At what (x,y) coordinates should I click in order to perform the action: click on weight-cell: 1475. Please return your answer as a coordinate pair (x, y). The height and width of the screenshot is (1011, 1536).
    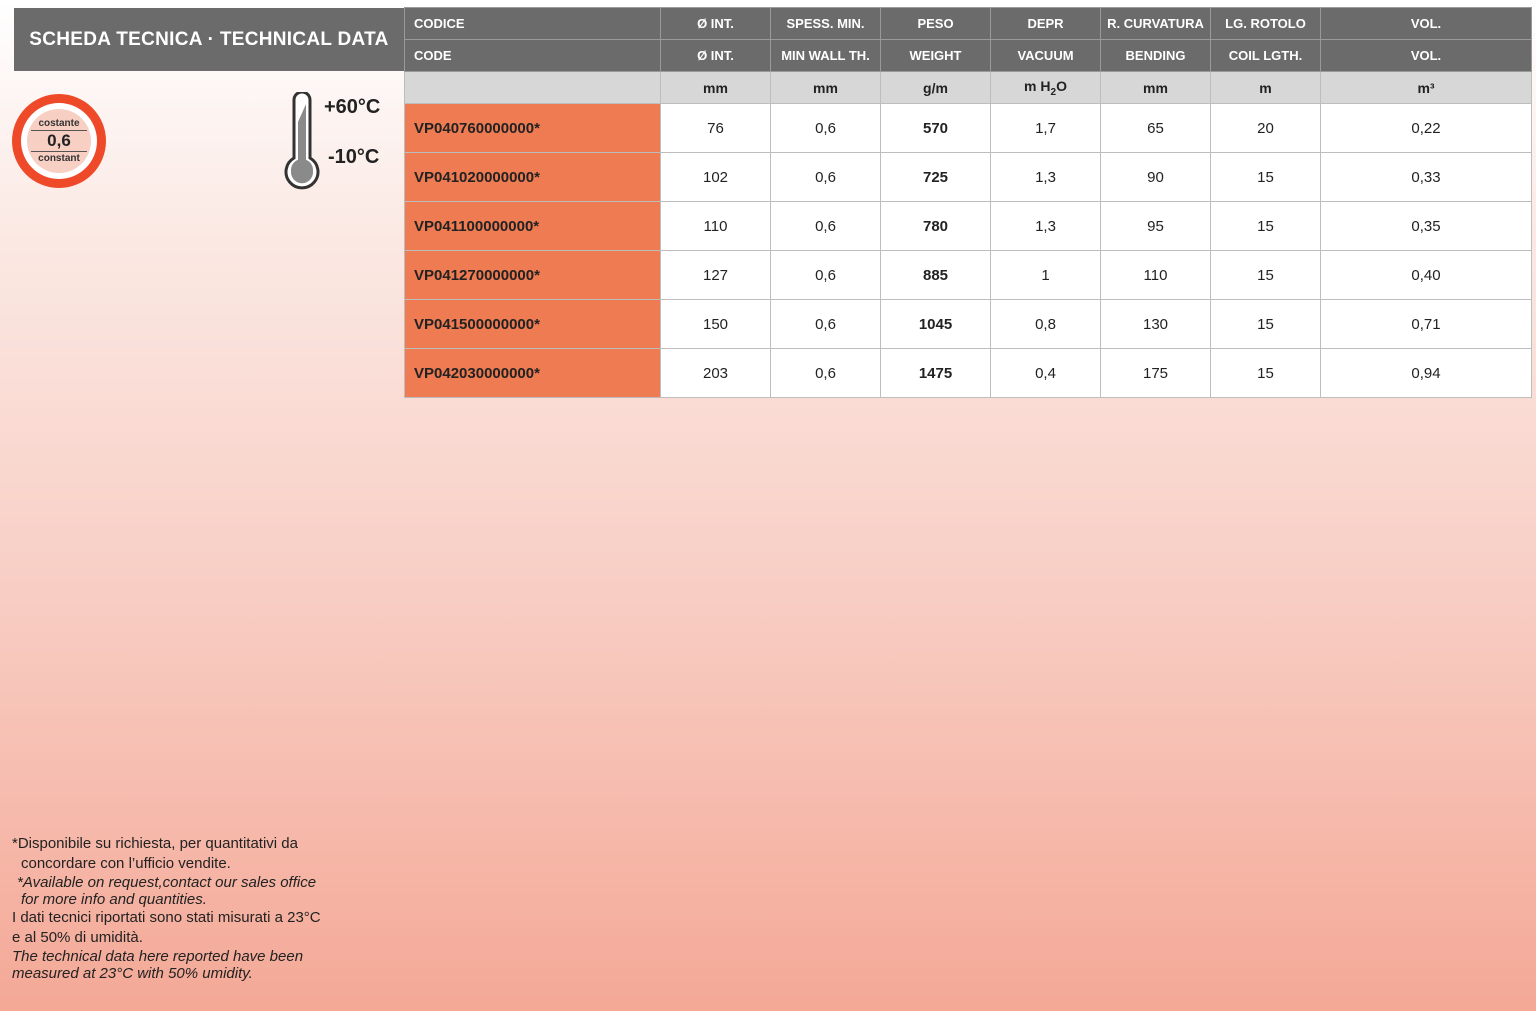
    Looking at the image, I should click on (935, 373).